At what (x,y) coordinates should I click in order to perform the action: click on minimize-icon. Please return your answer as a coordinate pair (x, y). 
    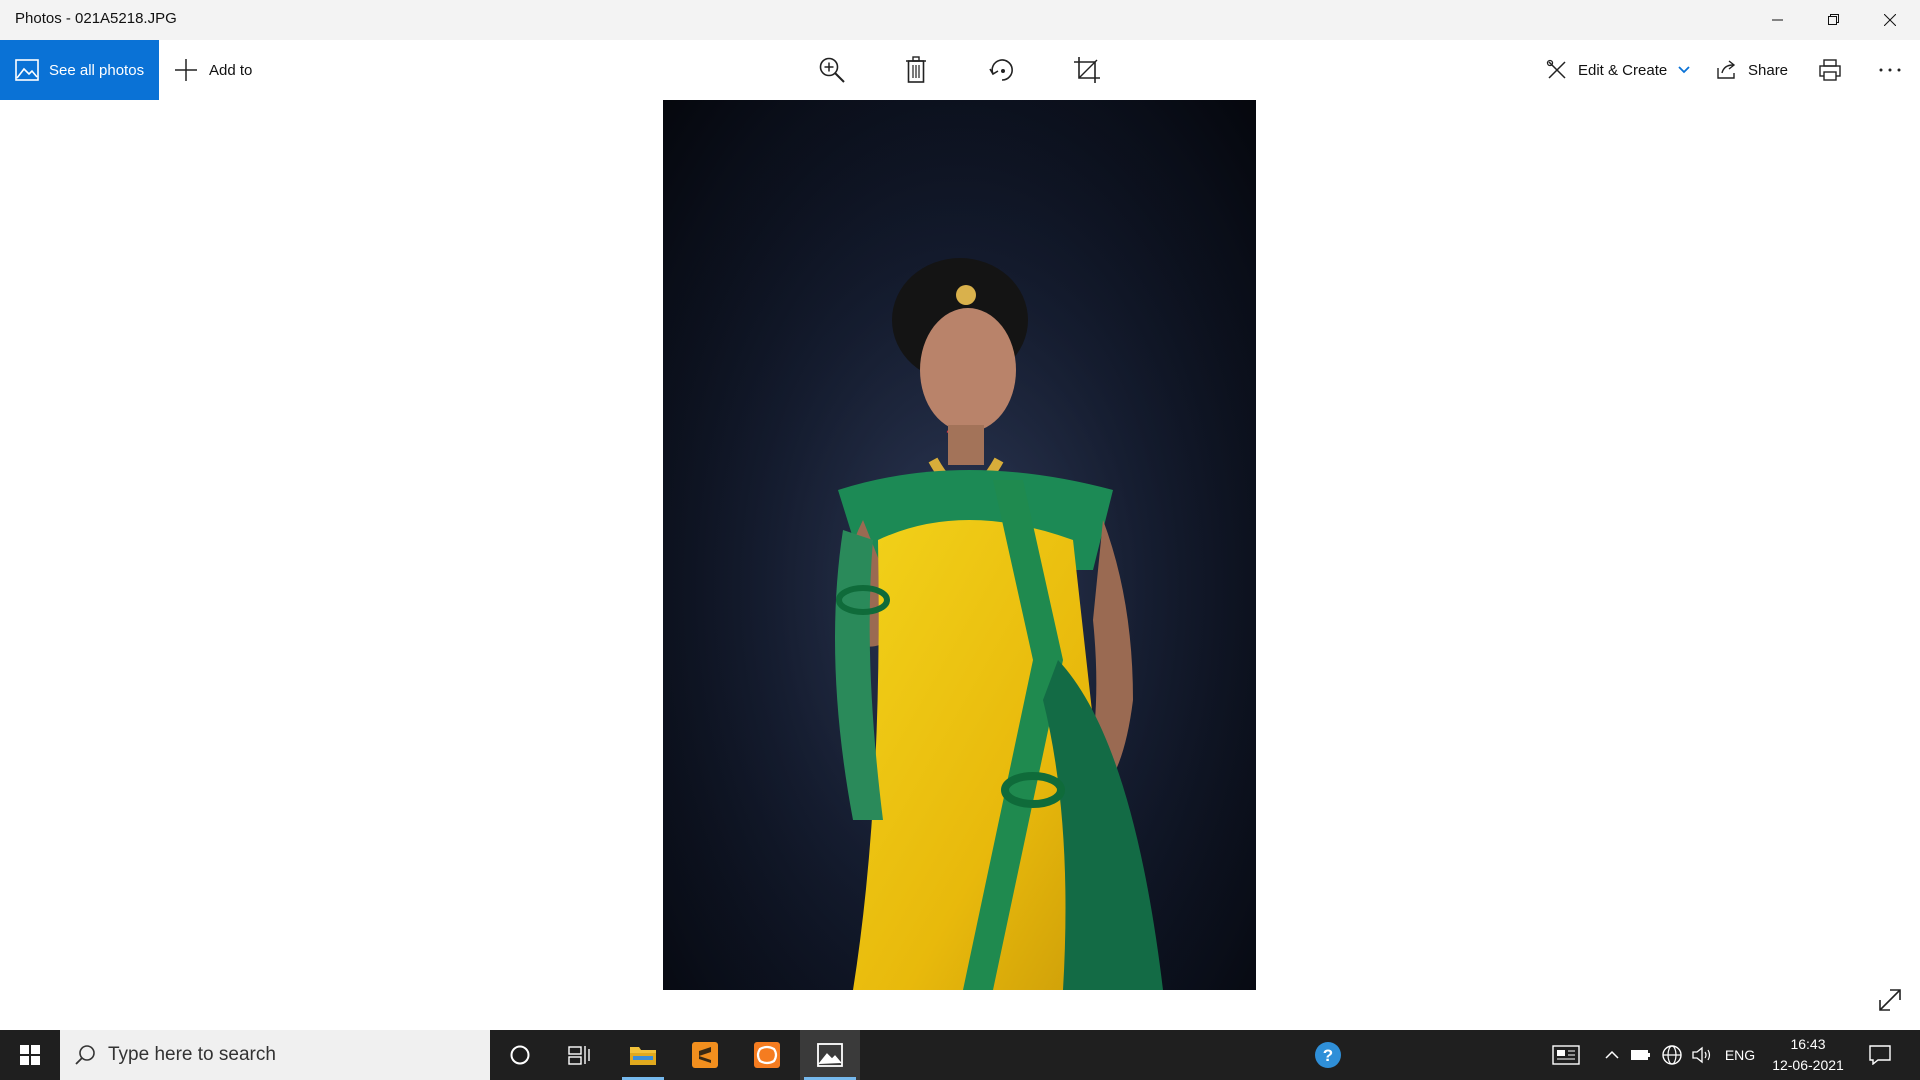
    Looking at the image, I should click on (1777, 20).